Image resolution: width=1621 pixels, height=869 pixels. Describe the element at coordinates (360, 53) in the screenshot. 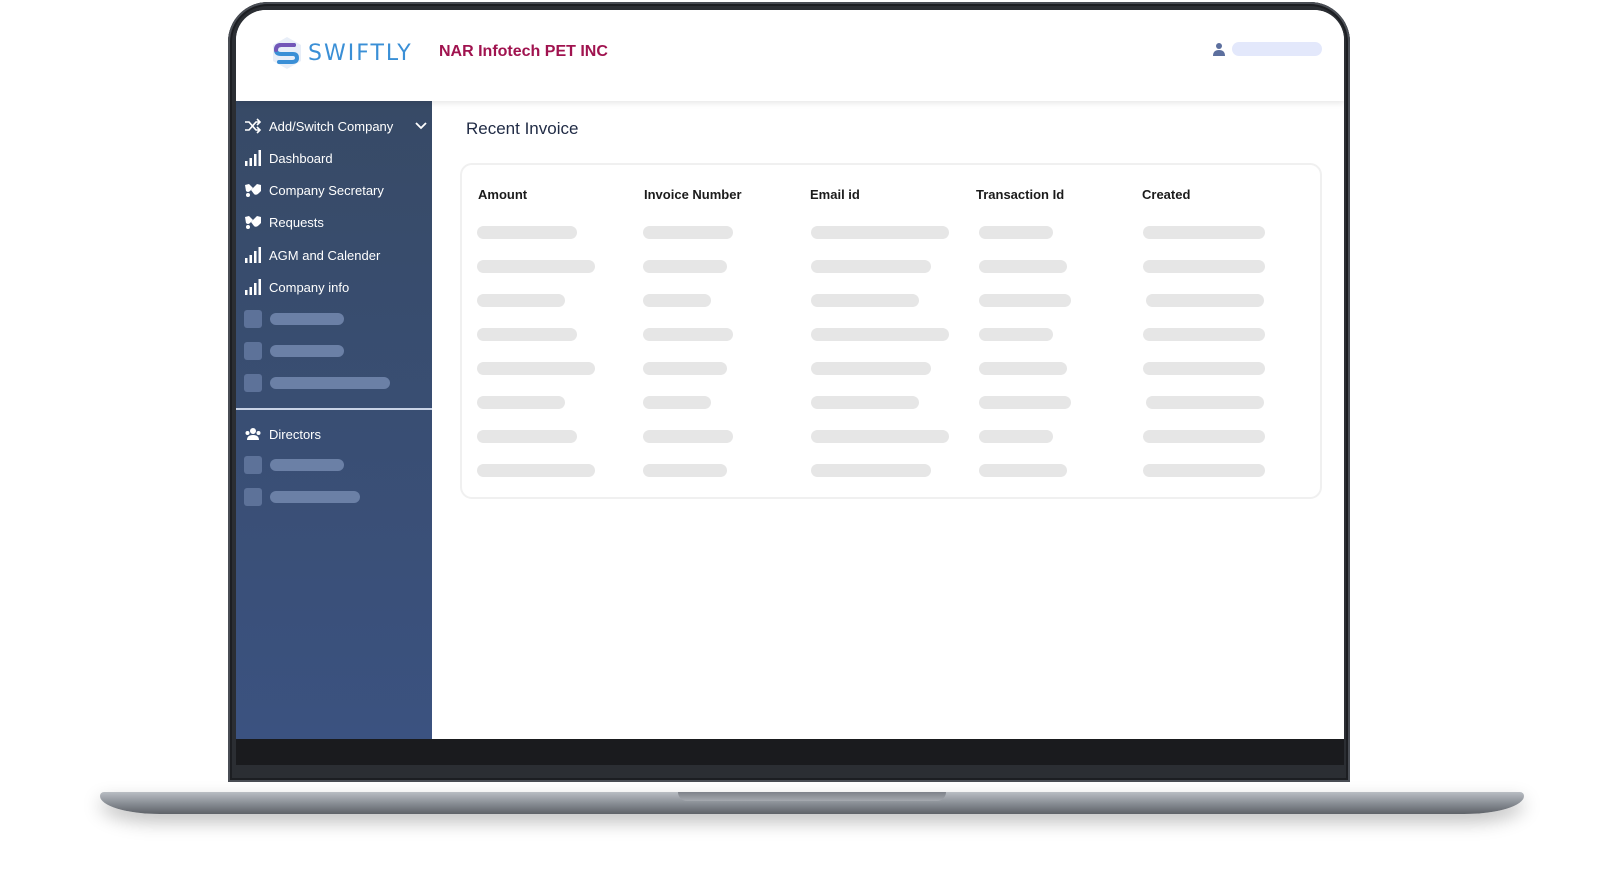

I see `logo-text: SWIFTLY` at that location.